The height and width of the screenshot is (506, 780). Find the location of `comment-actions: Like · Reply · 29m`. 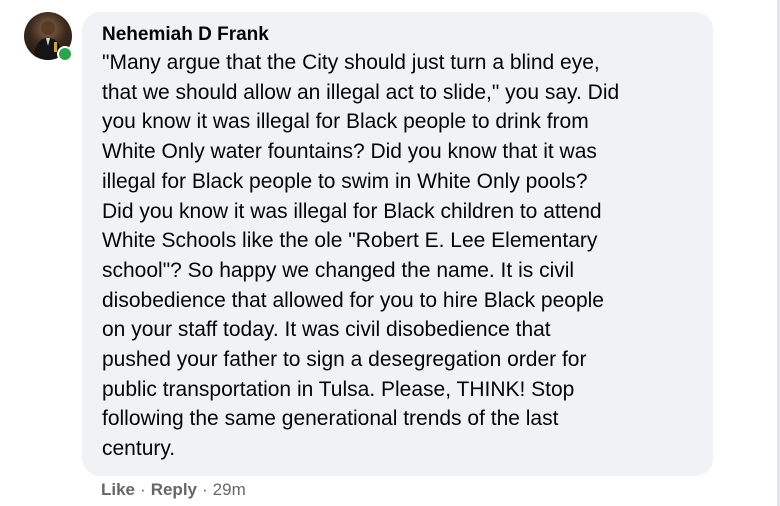

comment-actions: Like · Reply · 29m is located at coordinates (173, 490).